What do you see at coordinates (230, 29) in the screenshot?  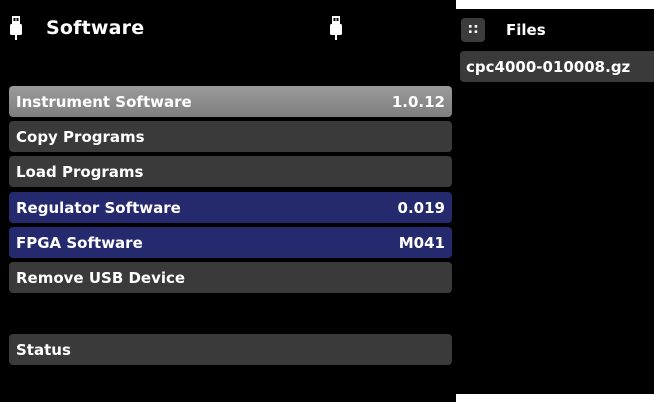 I see `title-bar: Software` at bounding box center [230, 29].